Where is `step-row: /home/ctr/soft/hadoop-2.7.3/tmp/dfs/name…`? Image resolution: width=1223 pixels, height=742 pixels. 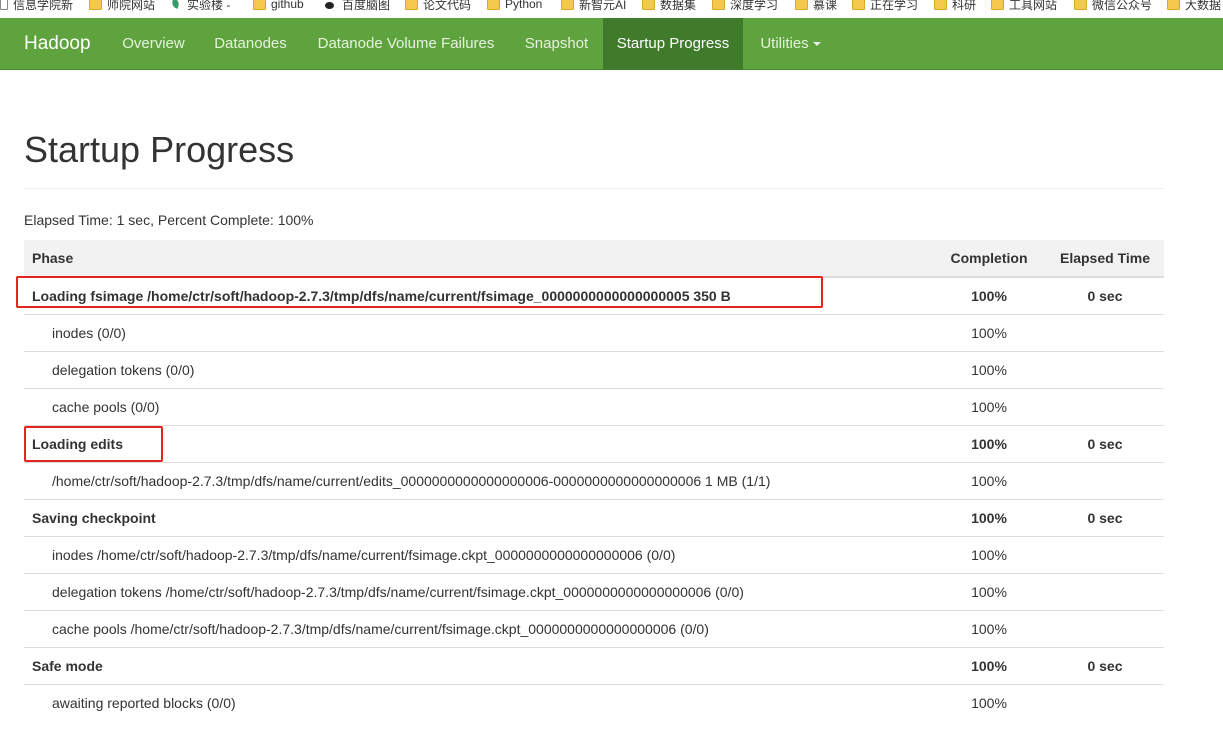 step-row: /home/ctr/soft/hadoop-2.7.3/tmp/dfs/name… is located at coordinates (594, 480).